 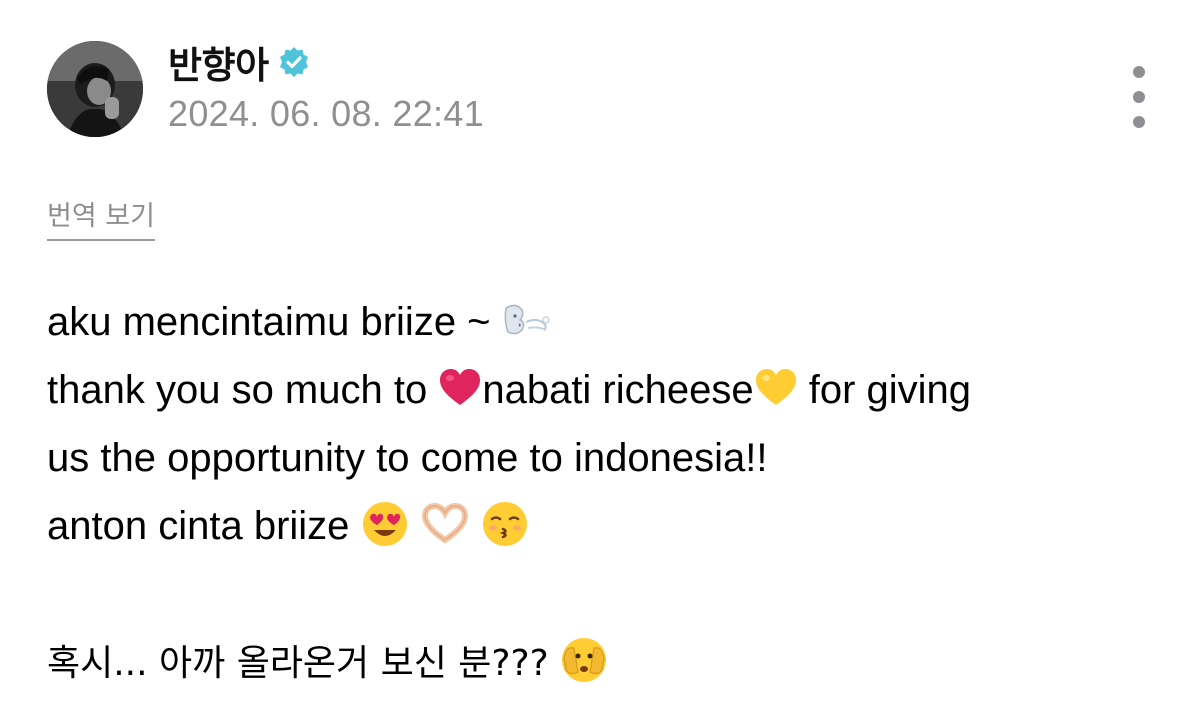 I want to click on more-vertical-icon, so click(x=1139, y=72).